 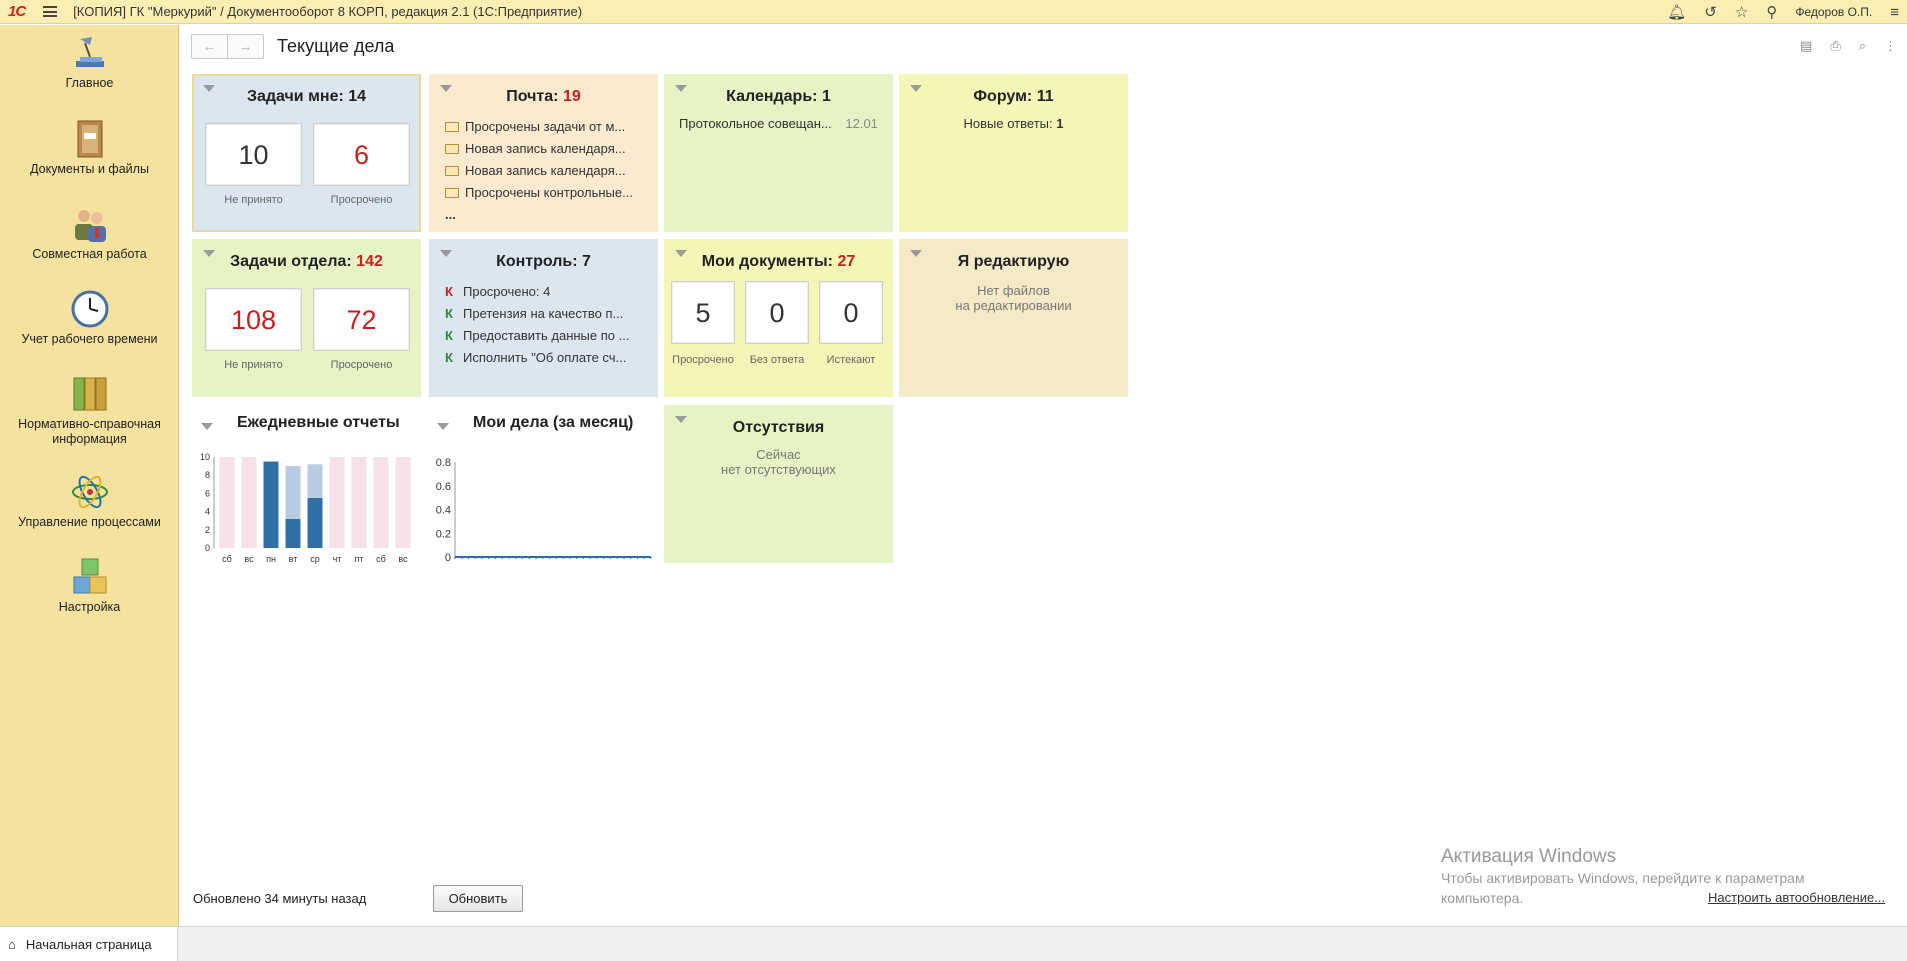 What do you see at coordinates (1848, 46) in the screenshot?
I see `form-toolbar: ▤ ⎙ ⌕ ⋮` at bounding box center [1848, 46].